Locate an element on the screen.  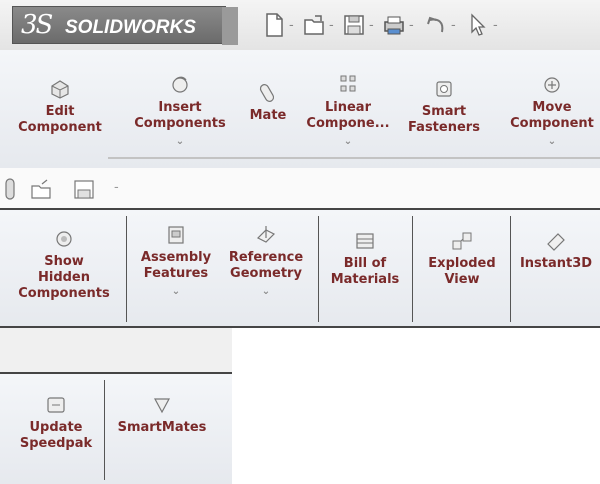
solidworks-logo-text: SOLIDWORKS is located at coordinates (130, 27).